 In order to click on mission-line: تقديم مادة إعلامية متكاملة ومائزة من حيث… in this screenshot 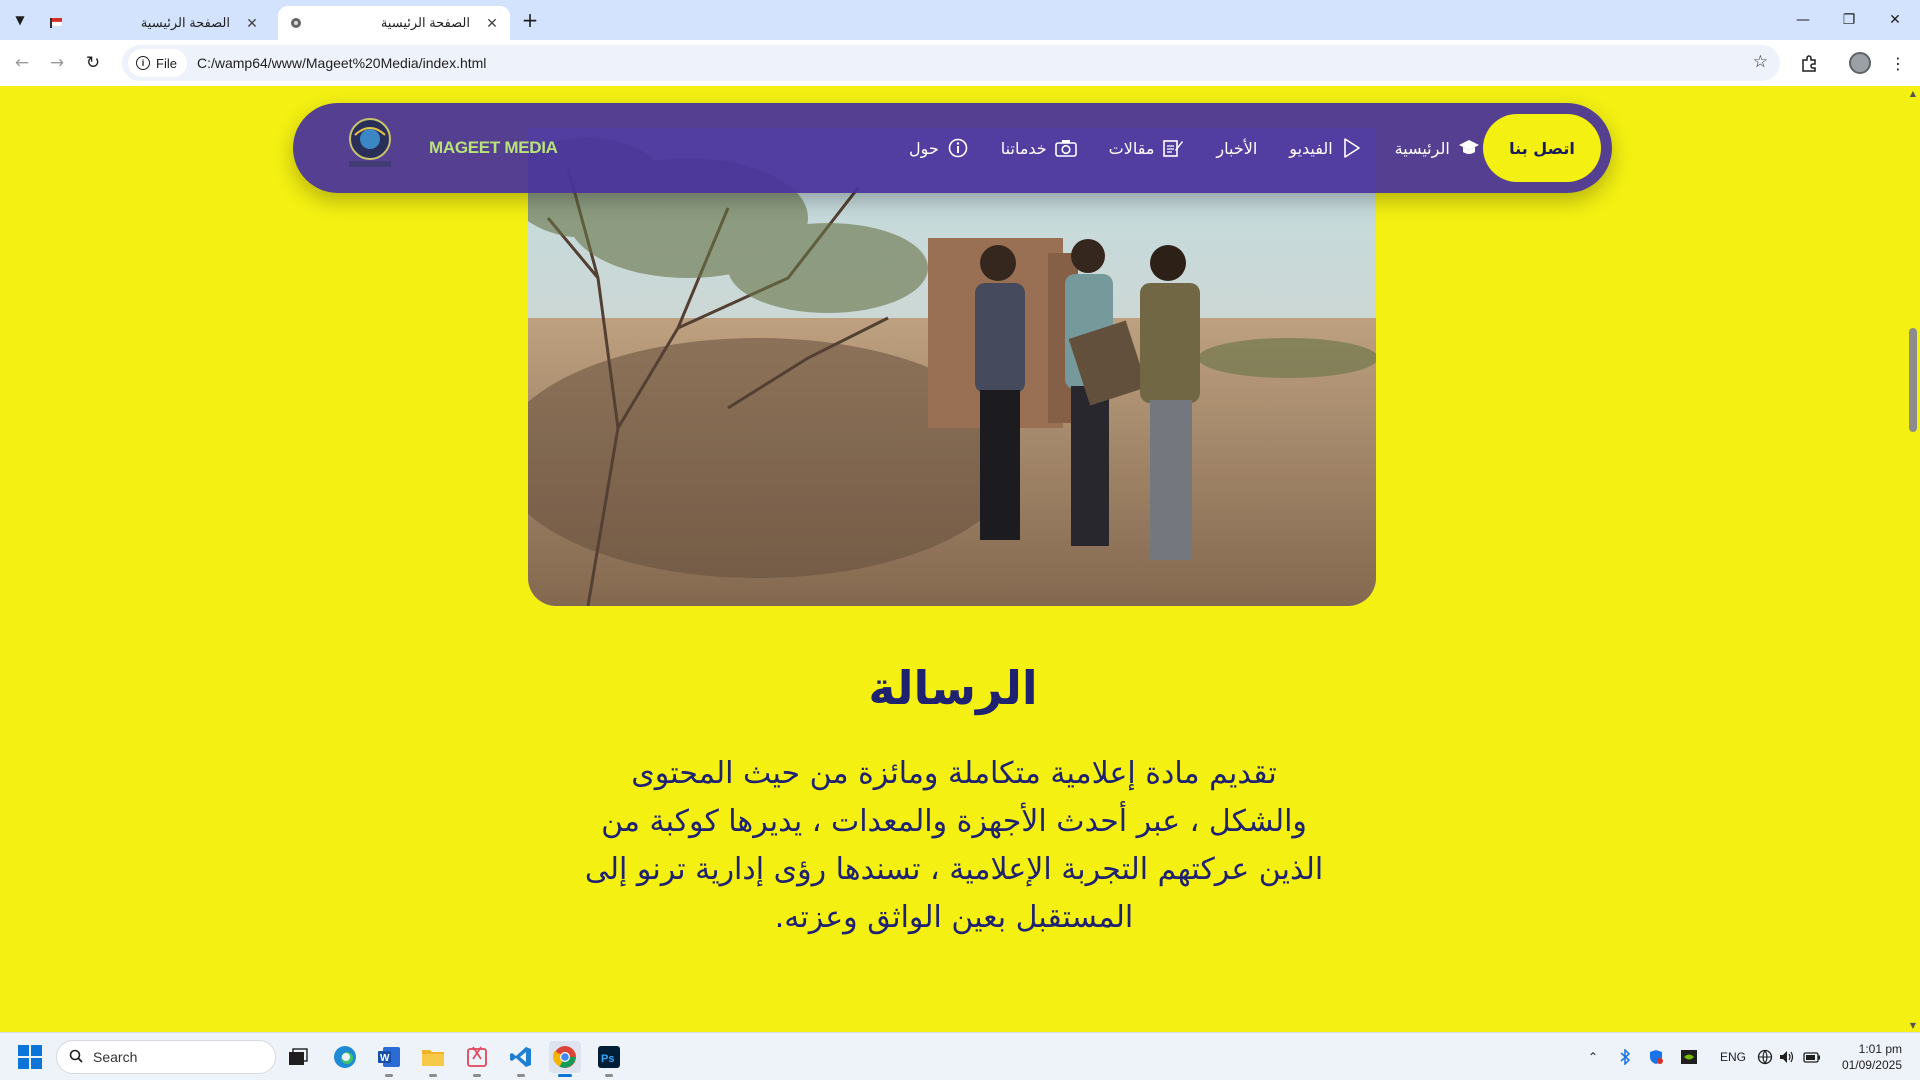, I will do `click(954, 773)`.